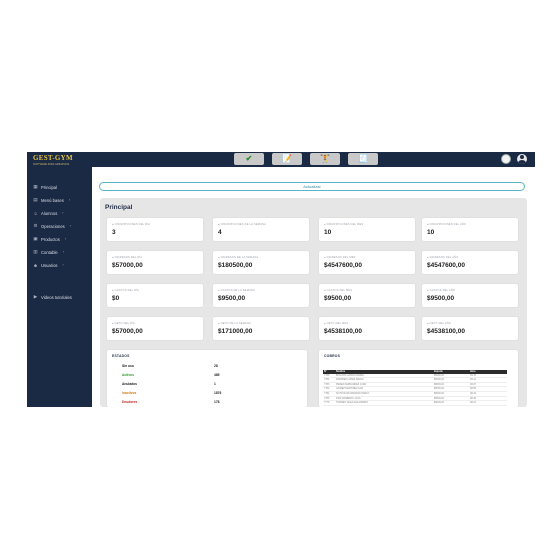  I want to click on estados-title: ESTADOS, so click(121, 356).